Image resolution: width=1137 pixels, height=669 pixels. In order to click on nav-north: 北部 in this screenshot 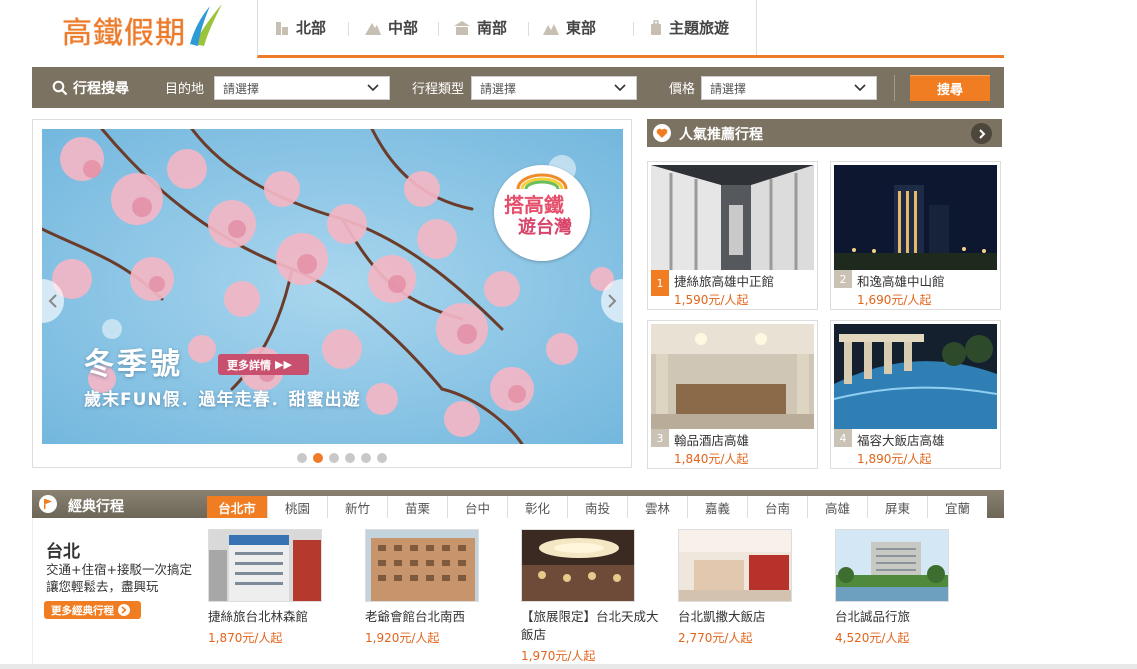, I will do `click(300, 27)`.